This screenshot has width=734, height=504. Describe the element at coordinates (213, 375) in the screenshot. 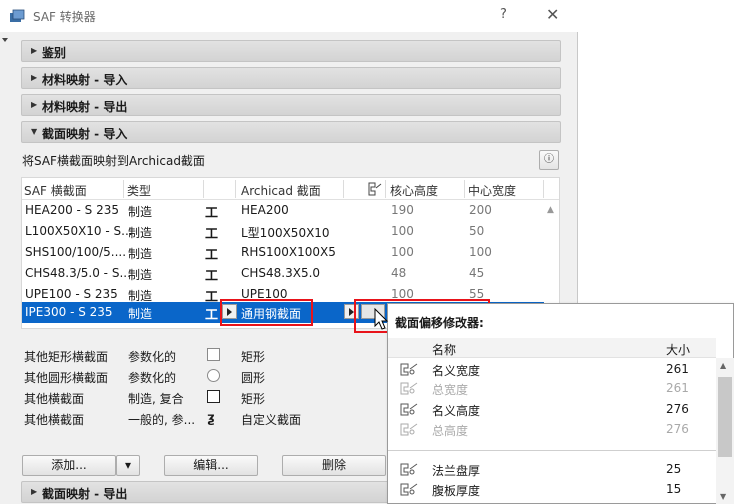

I see `circle-profile-icon` at that location.